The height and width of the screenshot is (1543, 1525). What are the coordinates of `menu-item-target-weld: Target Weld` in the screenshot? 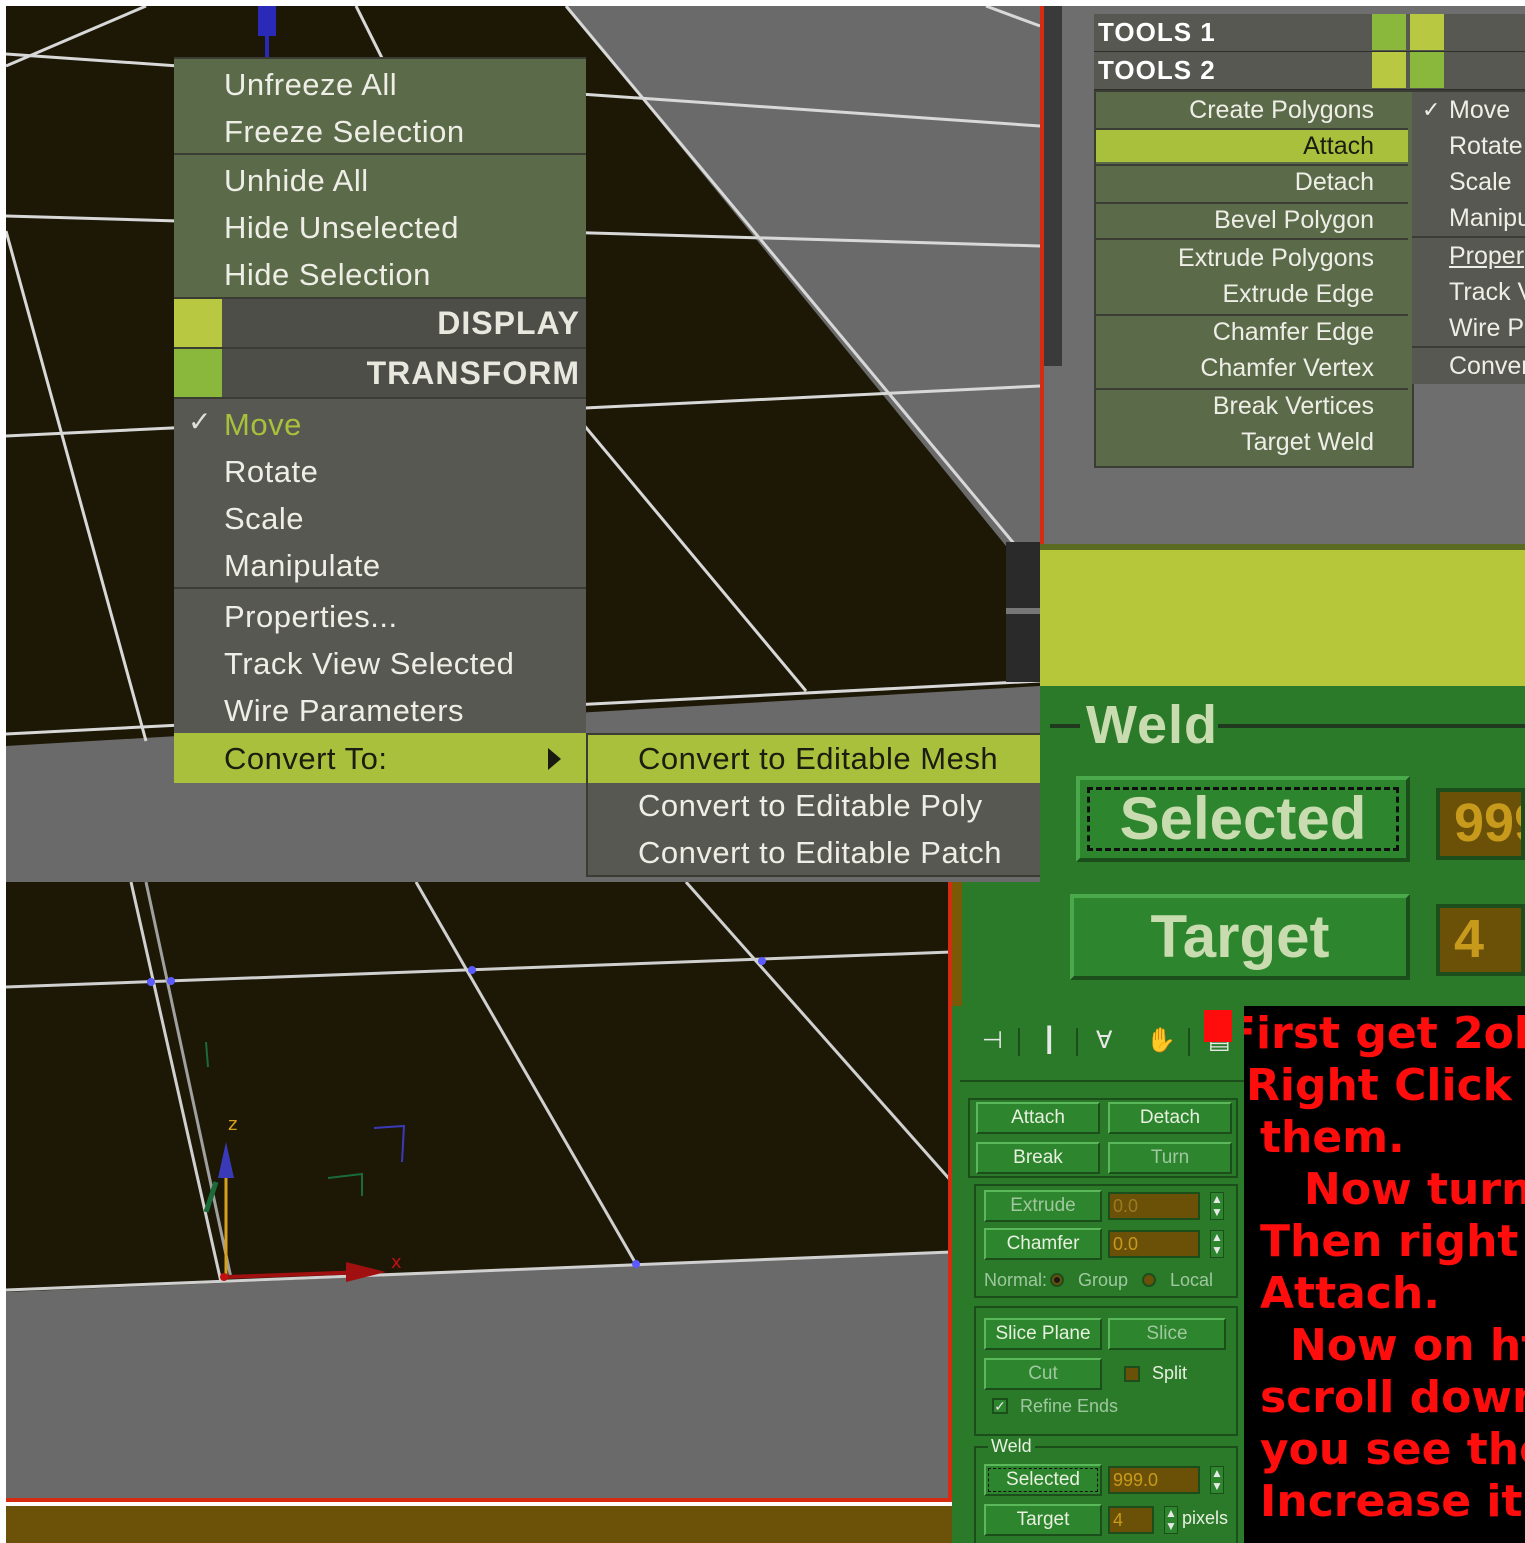 It's located at (1307, 442).